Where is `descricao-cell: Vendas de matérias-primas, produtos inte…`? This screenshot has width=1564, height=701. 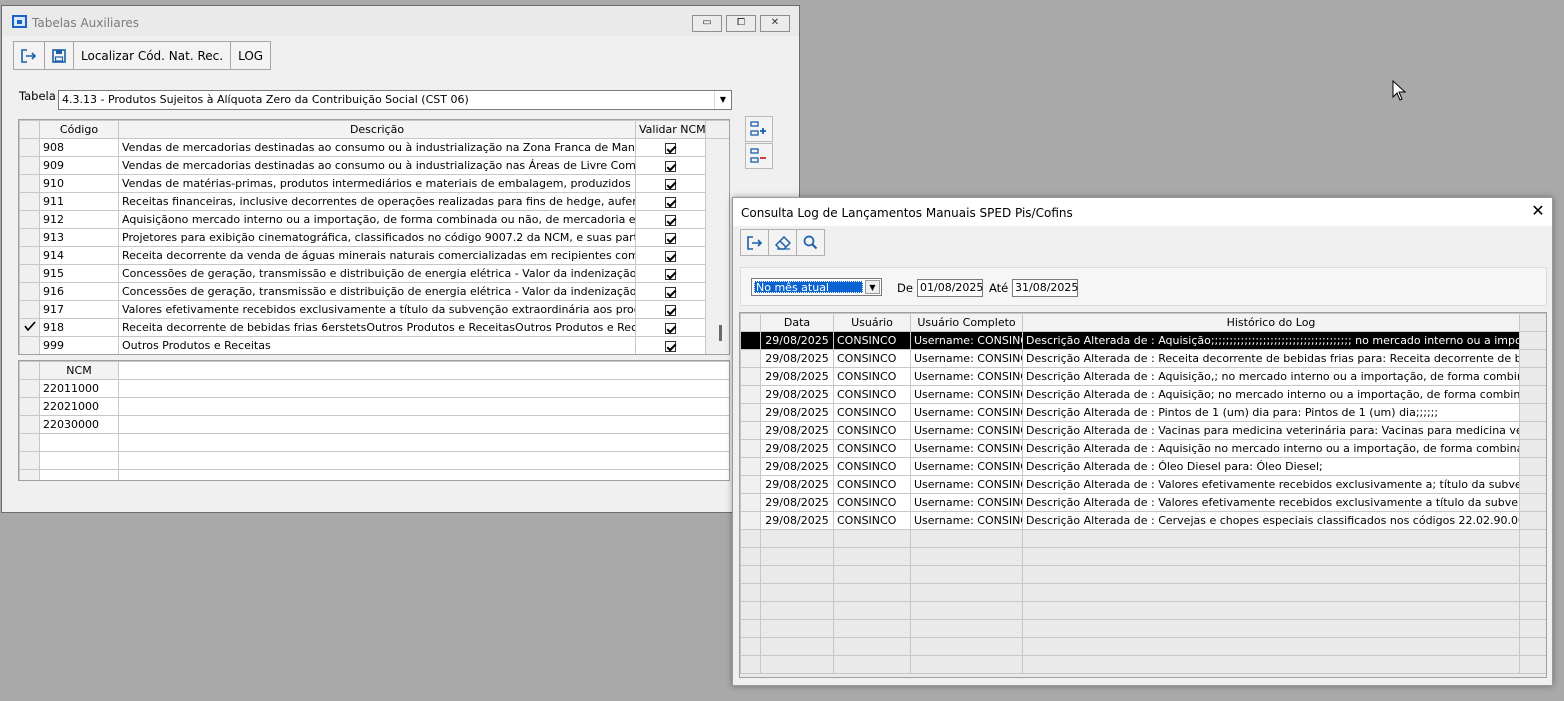
descricao-cell: Vendas de matérias-primas, produtos inte… is located at coordinates (377, 183).